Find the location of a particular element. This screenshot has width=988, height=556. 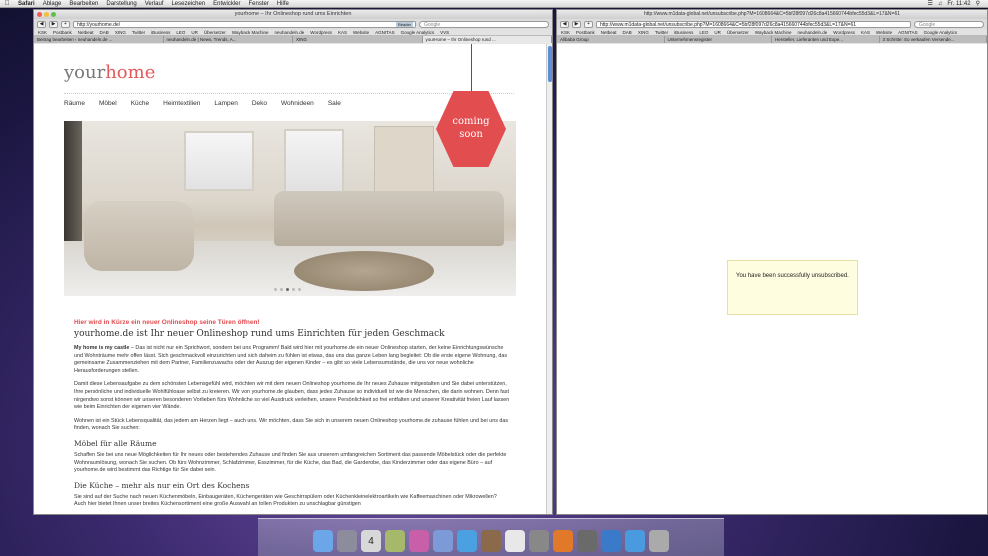

reader-button: Reader is located at coordinates (404, 24).